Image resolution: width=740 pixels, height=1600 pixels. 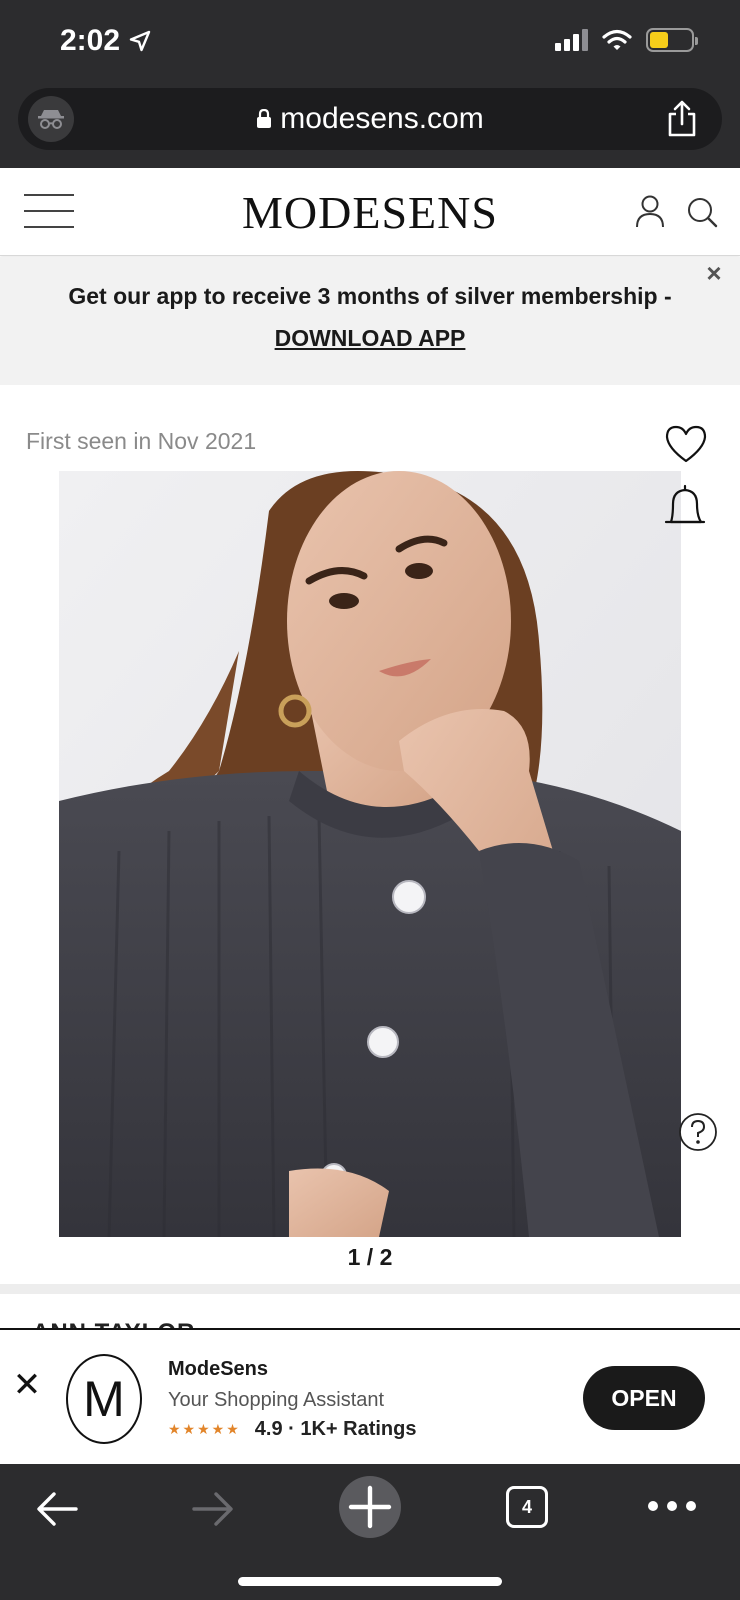 I want to click on open-app-button: OPEN, so click(x=644, y=1398).